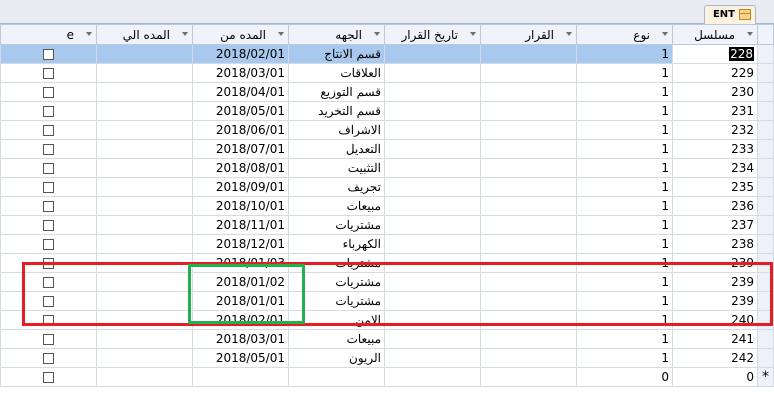 Image resolution: width=774 pixels, height=408 pixels. Describe the element at coordinates (240, 339) in the screenshot. I see `period-from-cell: 2018/03/01` at that location.